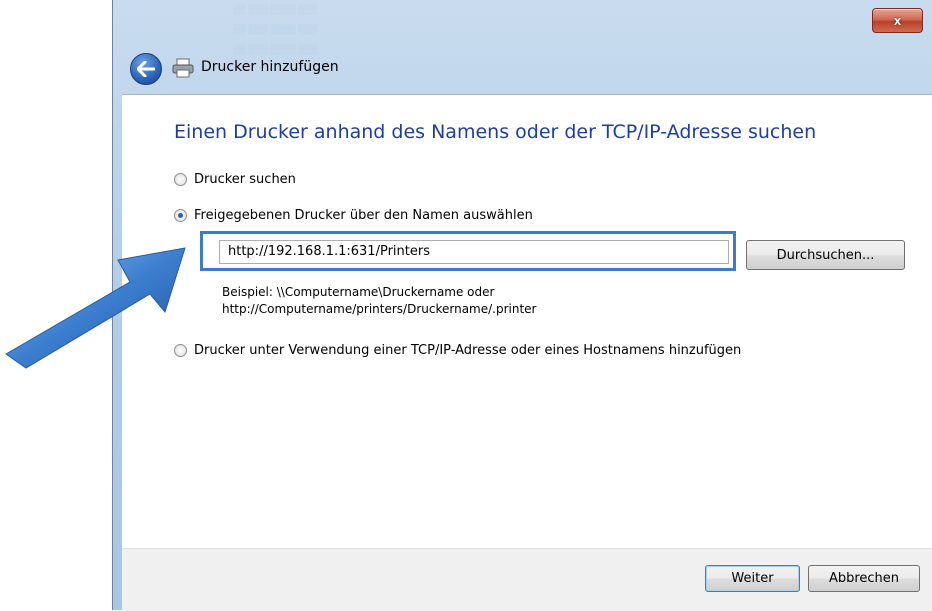 The width and height of the screenshot is (932, 611). What do you see at coordinates (183, 68) in the screenshot?
I see `printer-icon` at bounding box center [183, 68].